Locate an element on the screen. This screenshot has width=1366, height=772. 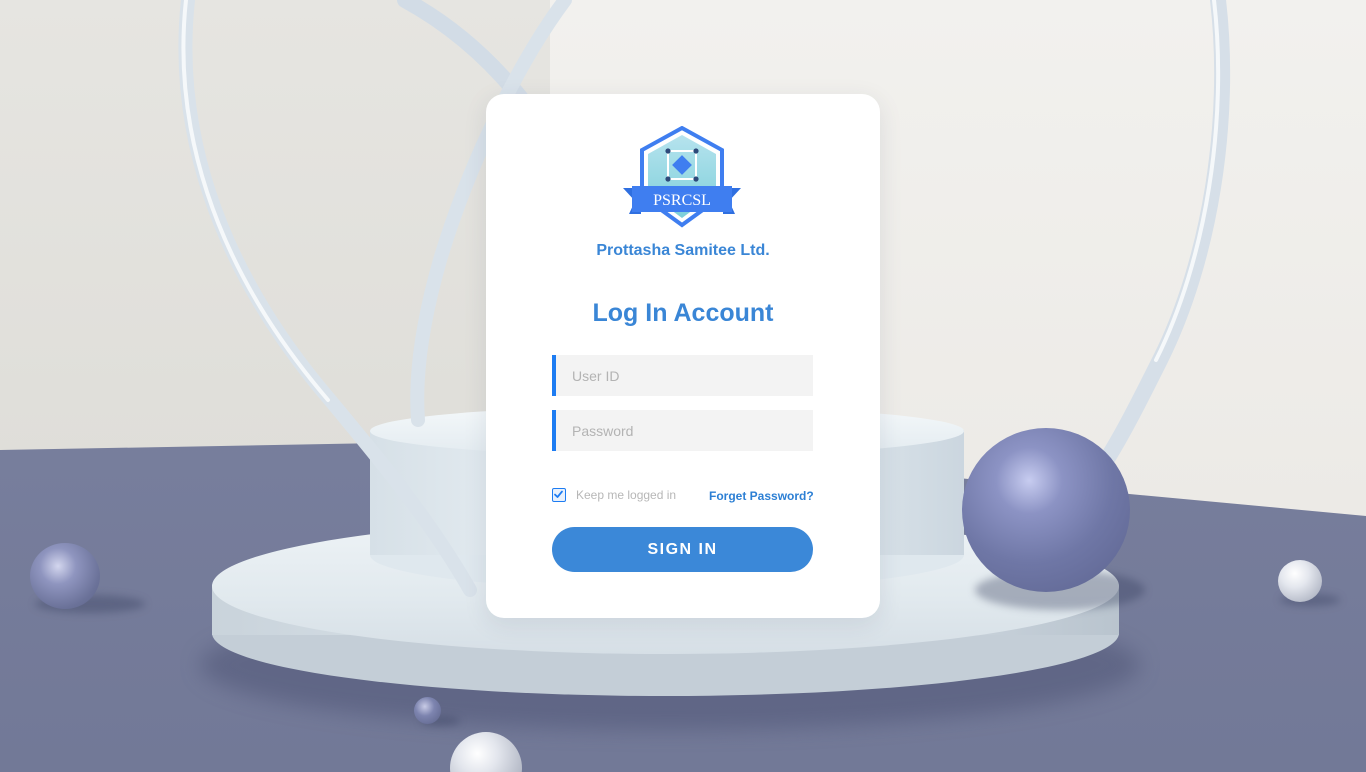
pearl-right is located at coordinates (1300, 581).